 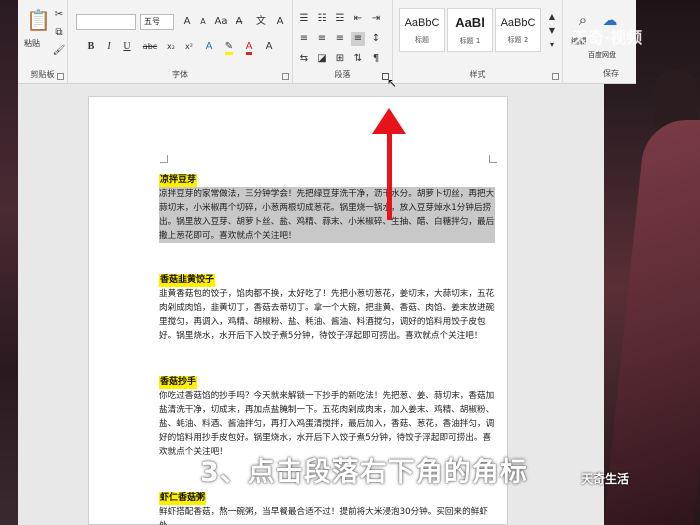 What do you see at coordinates (323, 516) in the screenshot?
I see `section-body: 鲜虾搭配香菇，熬一碗粥，当早餐最合适不过！提前将大米浸泡30分钟。买回来的鲜虾处` at bounding box center [323, 516].